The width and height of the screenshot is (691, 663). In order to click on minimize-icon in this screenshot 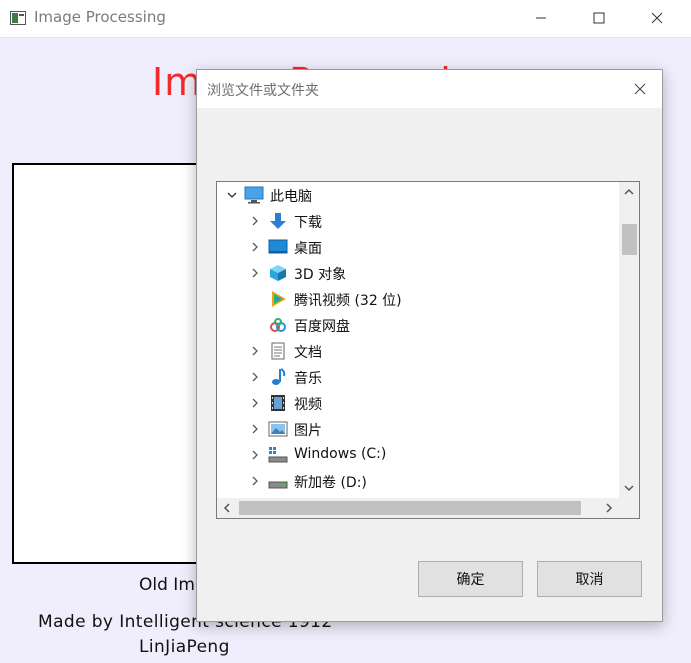, I will do `click(541, 18)`.